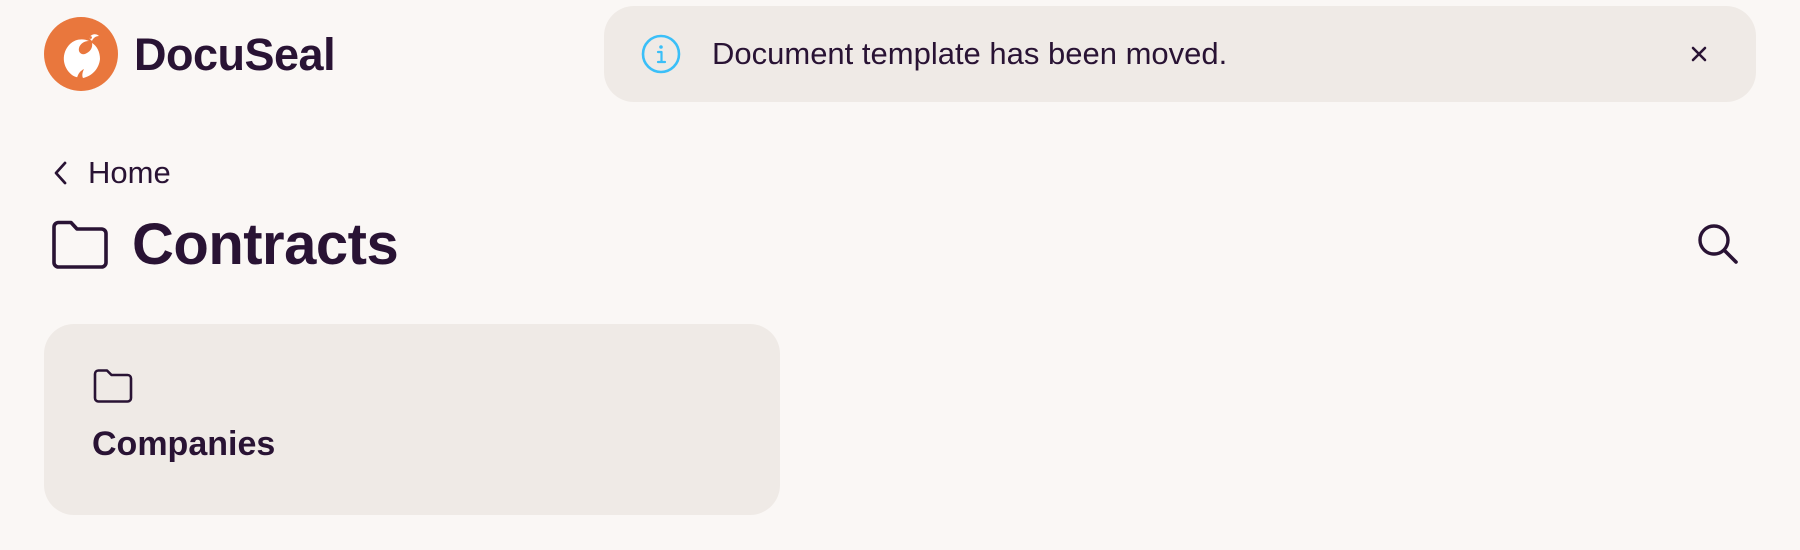  What do you see at coordinates (129, 172) in the screenshot?
I see `breadcrumb-label: Home` at bounding box center [129, 172].